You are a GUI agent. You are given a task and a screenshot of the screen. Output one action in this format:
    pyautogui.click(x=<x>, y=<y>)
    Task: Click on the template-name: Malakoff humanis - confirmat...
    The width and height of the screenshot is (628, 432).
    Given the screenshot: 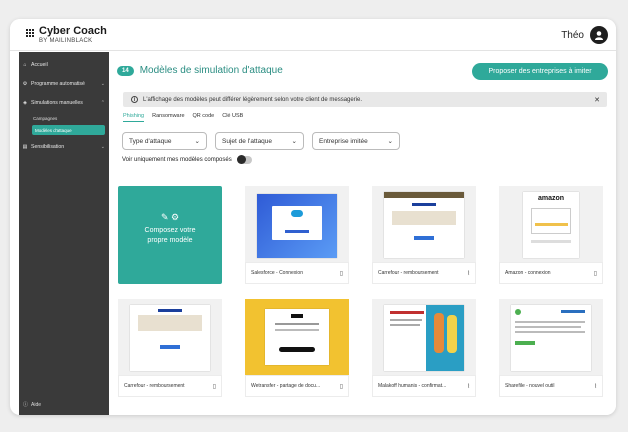 What is the action you would take?
    pyautogui.click(x=412, y=386)
    